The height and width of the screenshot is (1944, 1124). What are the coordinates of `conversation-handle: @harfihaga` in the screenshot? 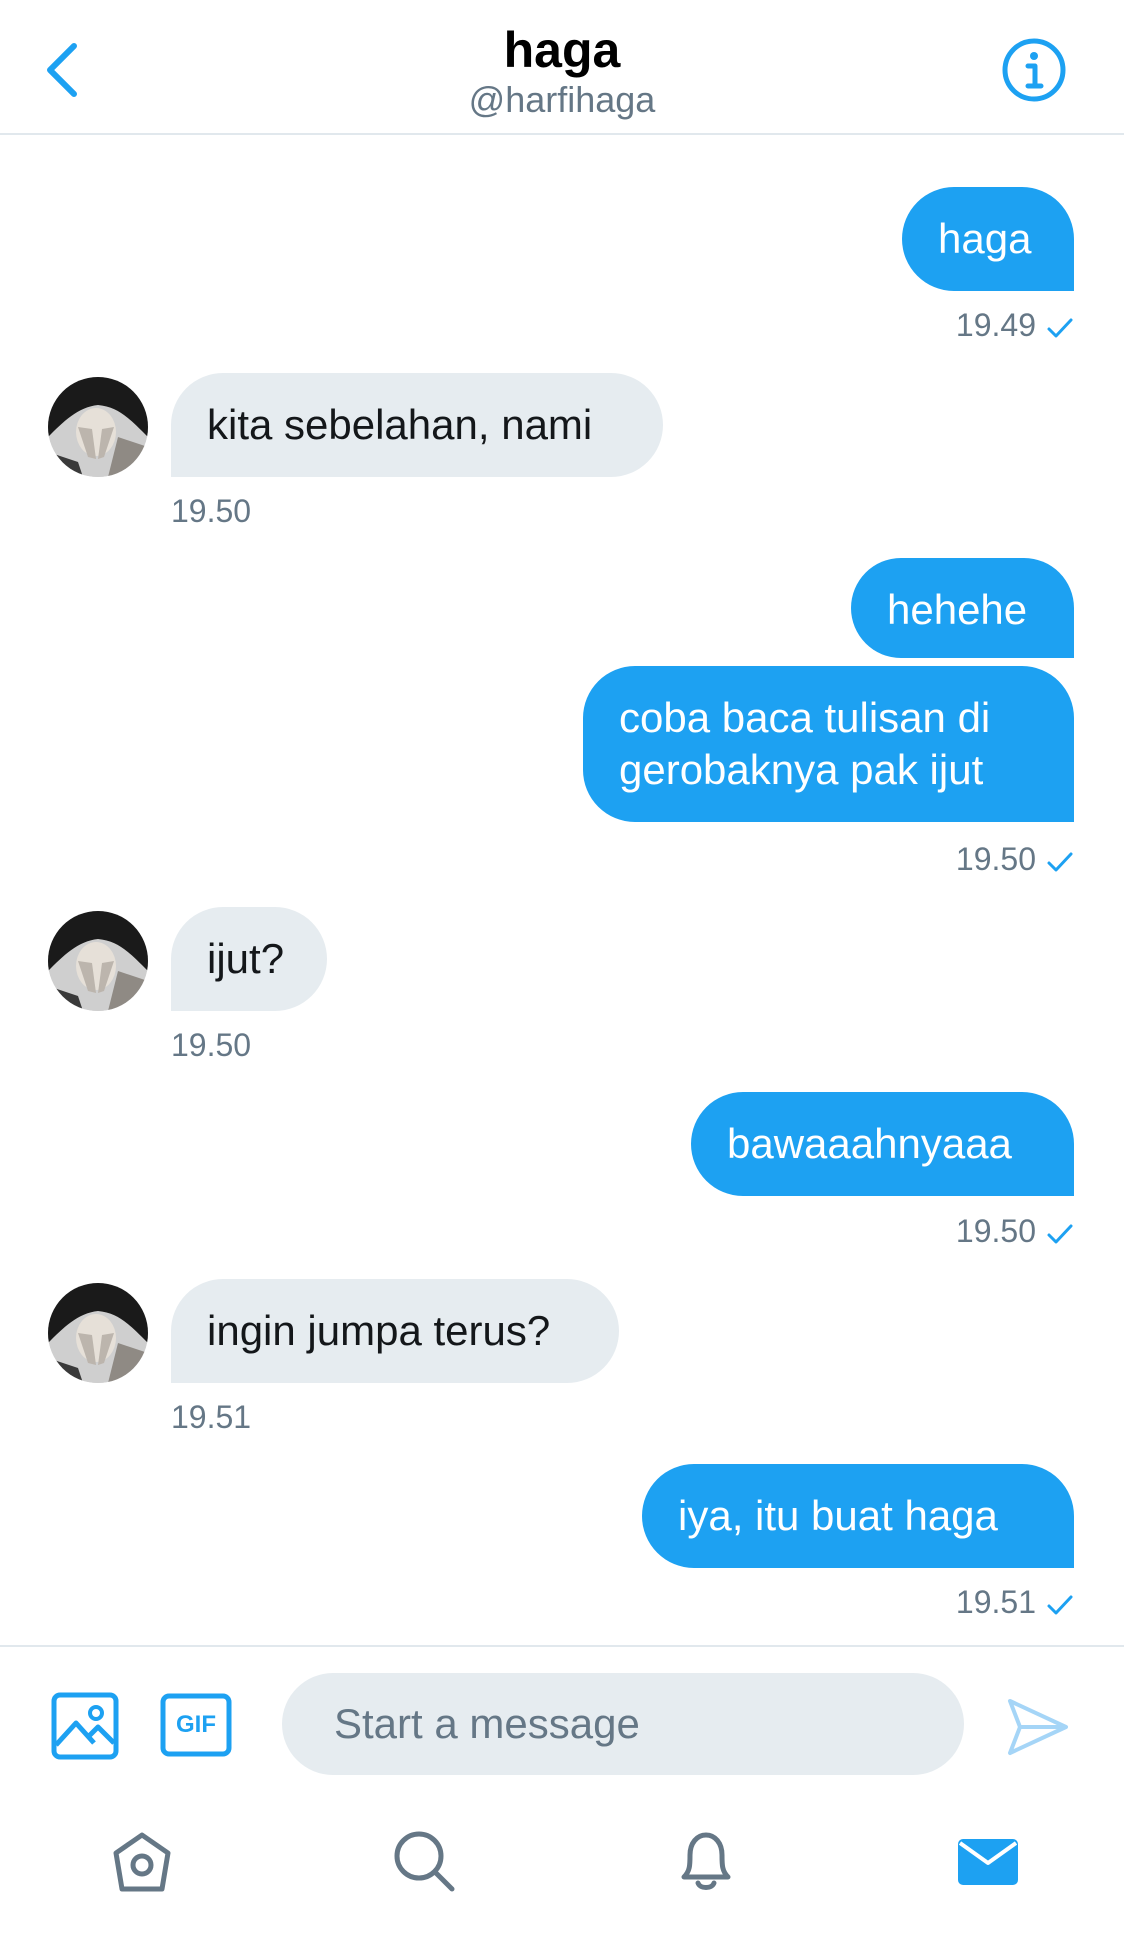 It's located at (562, 99).